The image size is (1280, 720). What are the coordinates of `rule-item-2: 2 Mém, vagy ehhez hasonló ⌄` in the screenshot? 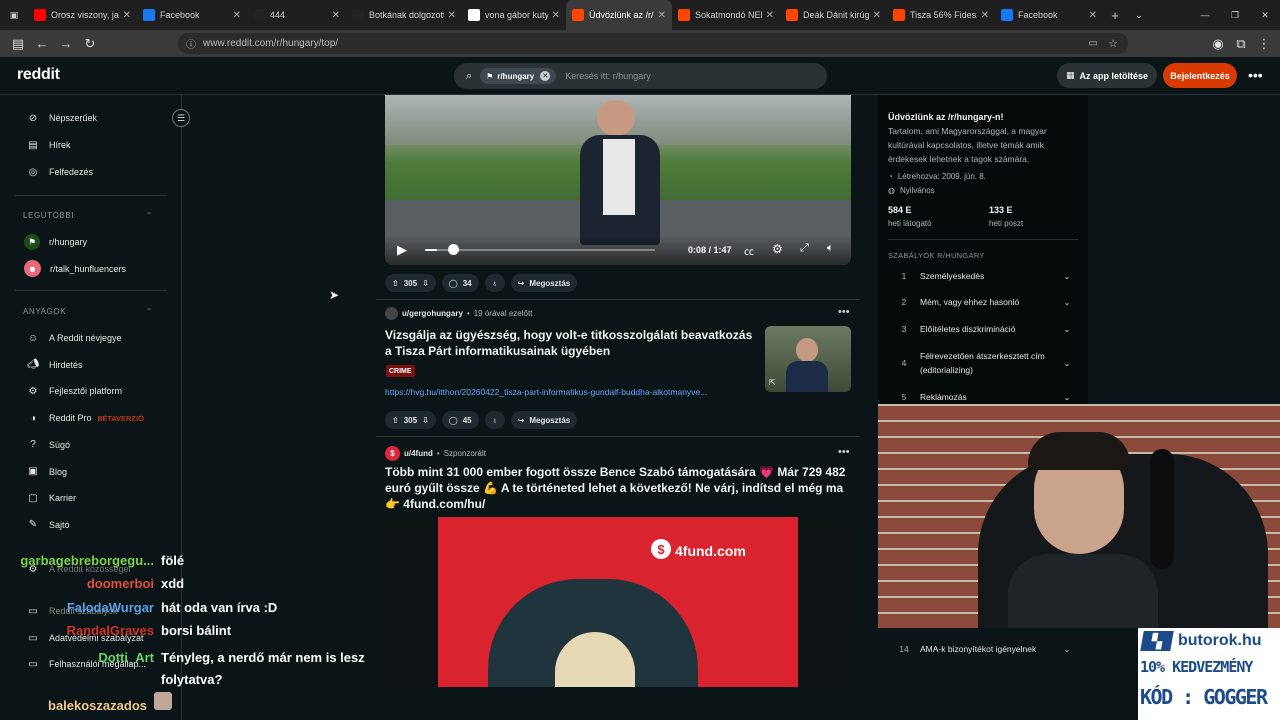 It's located at (980, 302).